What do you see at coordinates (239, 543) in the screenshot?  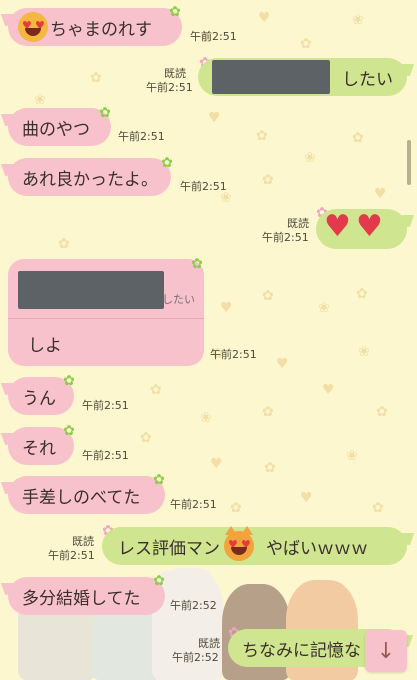 I see `cat-heart-eyes-emoji-icon: ♥ ♥` at bounding box center [239, 543].